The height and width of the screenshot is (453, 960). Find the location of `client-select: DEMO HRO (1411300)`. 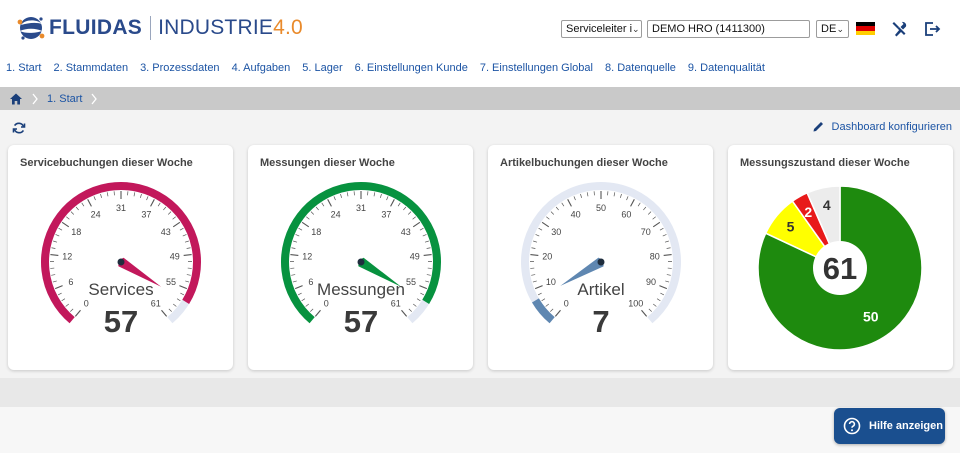

client-select: DEMO HRO (1411300) is located at coordinates (728, 29).